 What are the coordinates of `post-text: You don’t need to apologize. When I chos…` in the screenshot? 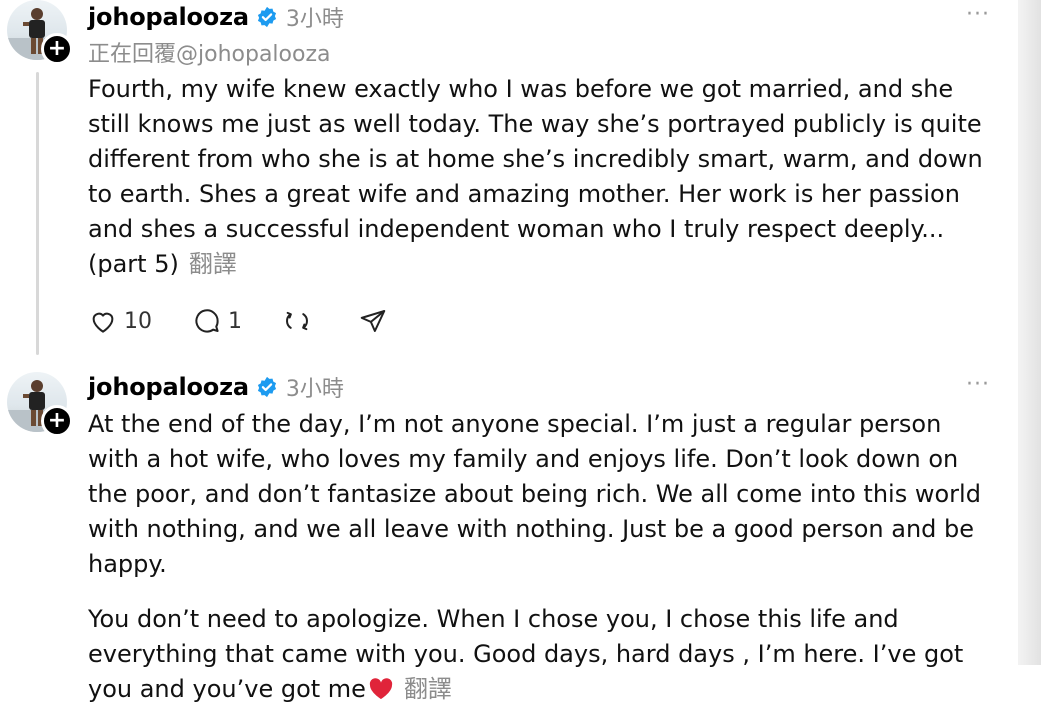 It's located at (526, 654).